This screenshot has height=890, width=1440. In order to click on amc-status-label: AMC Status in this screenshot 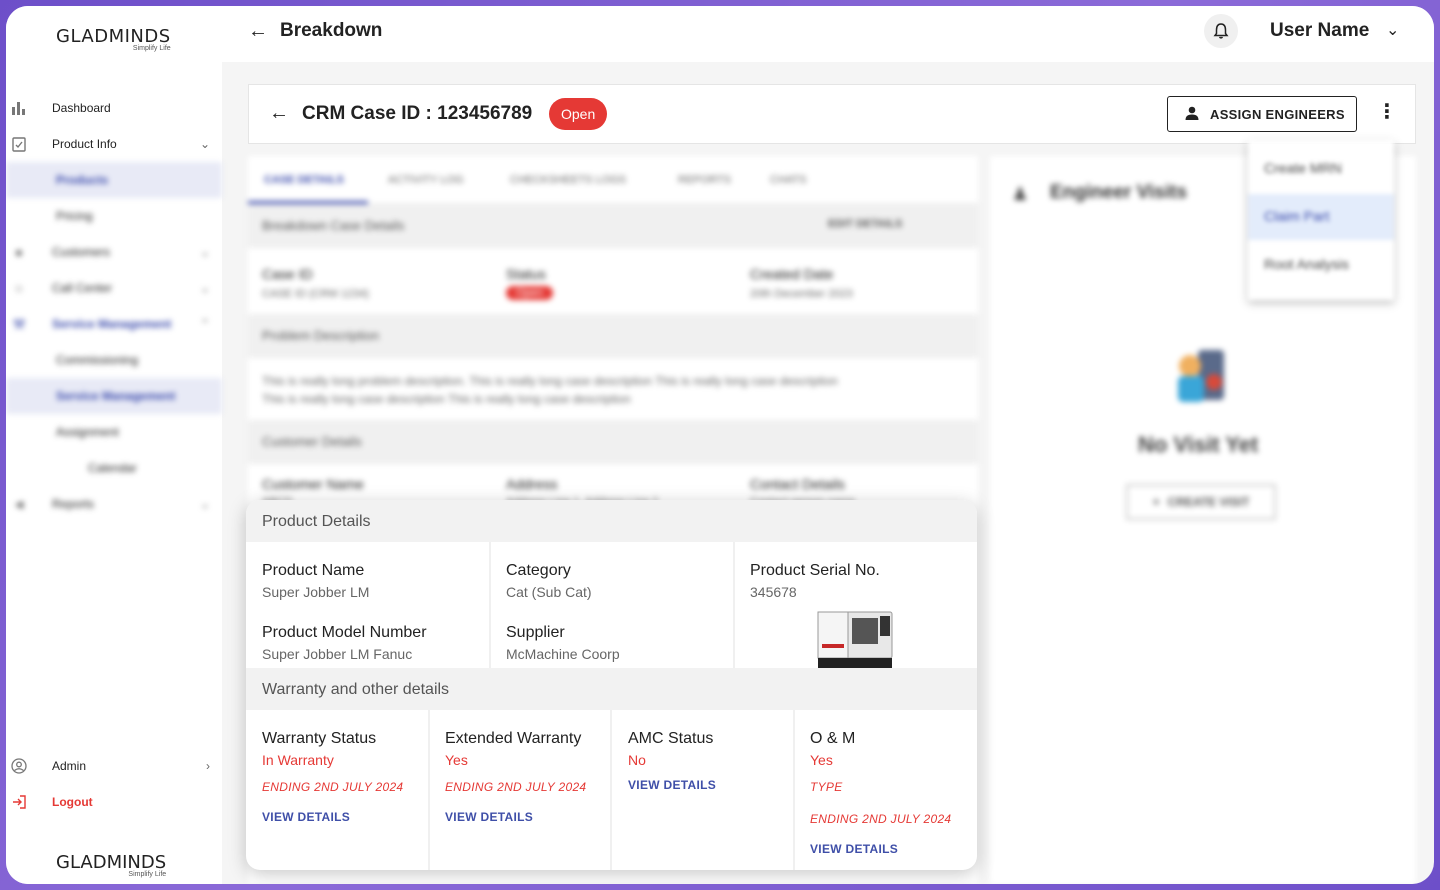, I will do `click(671, 738)`.